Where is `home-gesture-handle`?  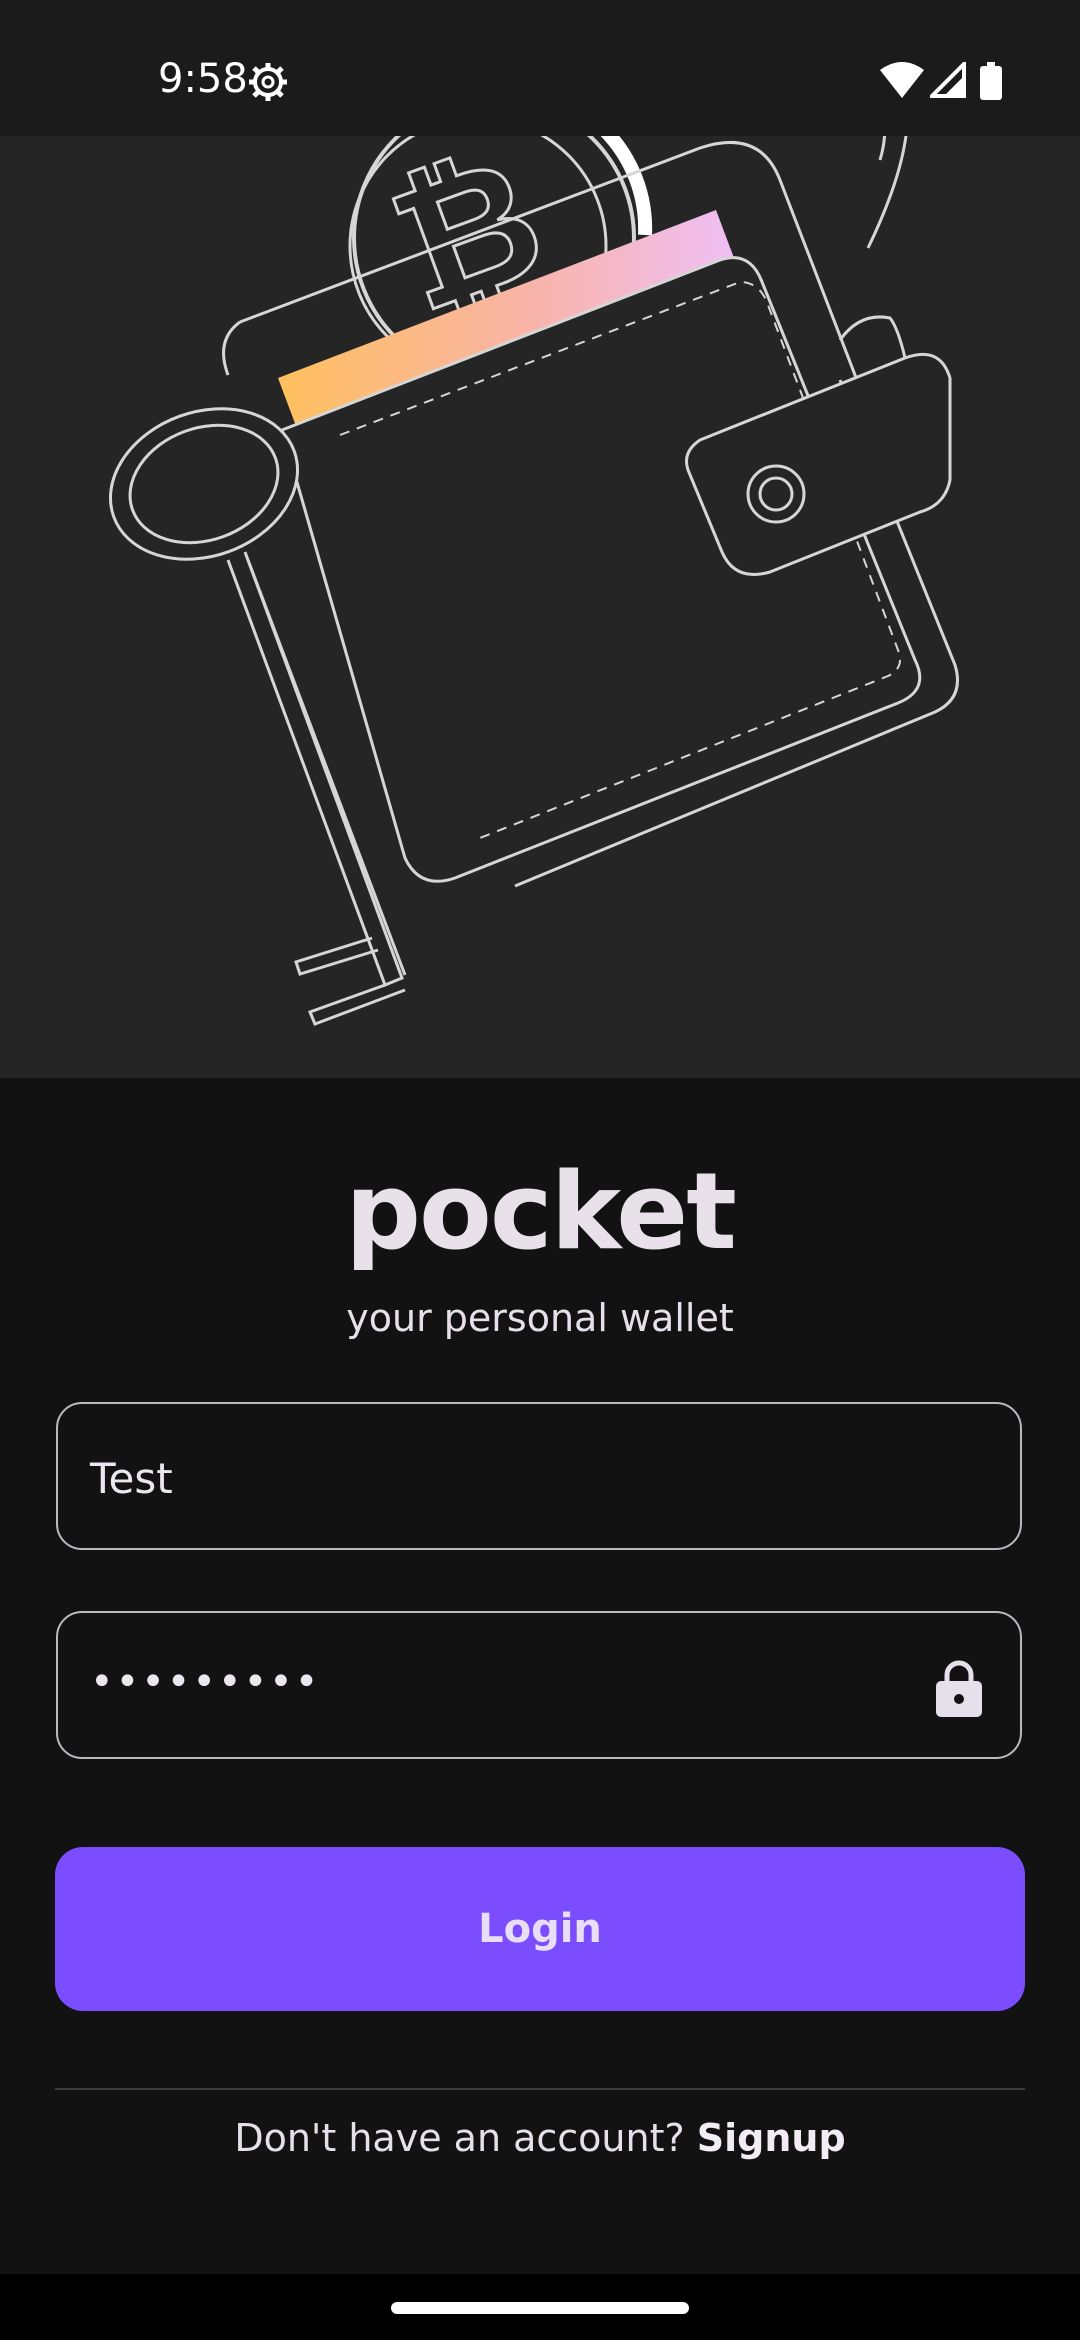
home-gesture-handle is located at coordinates (540, 2308).